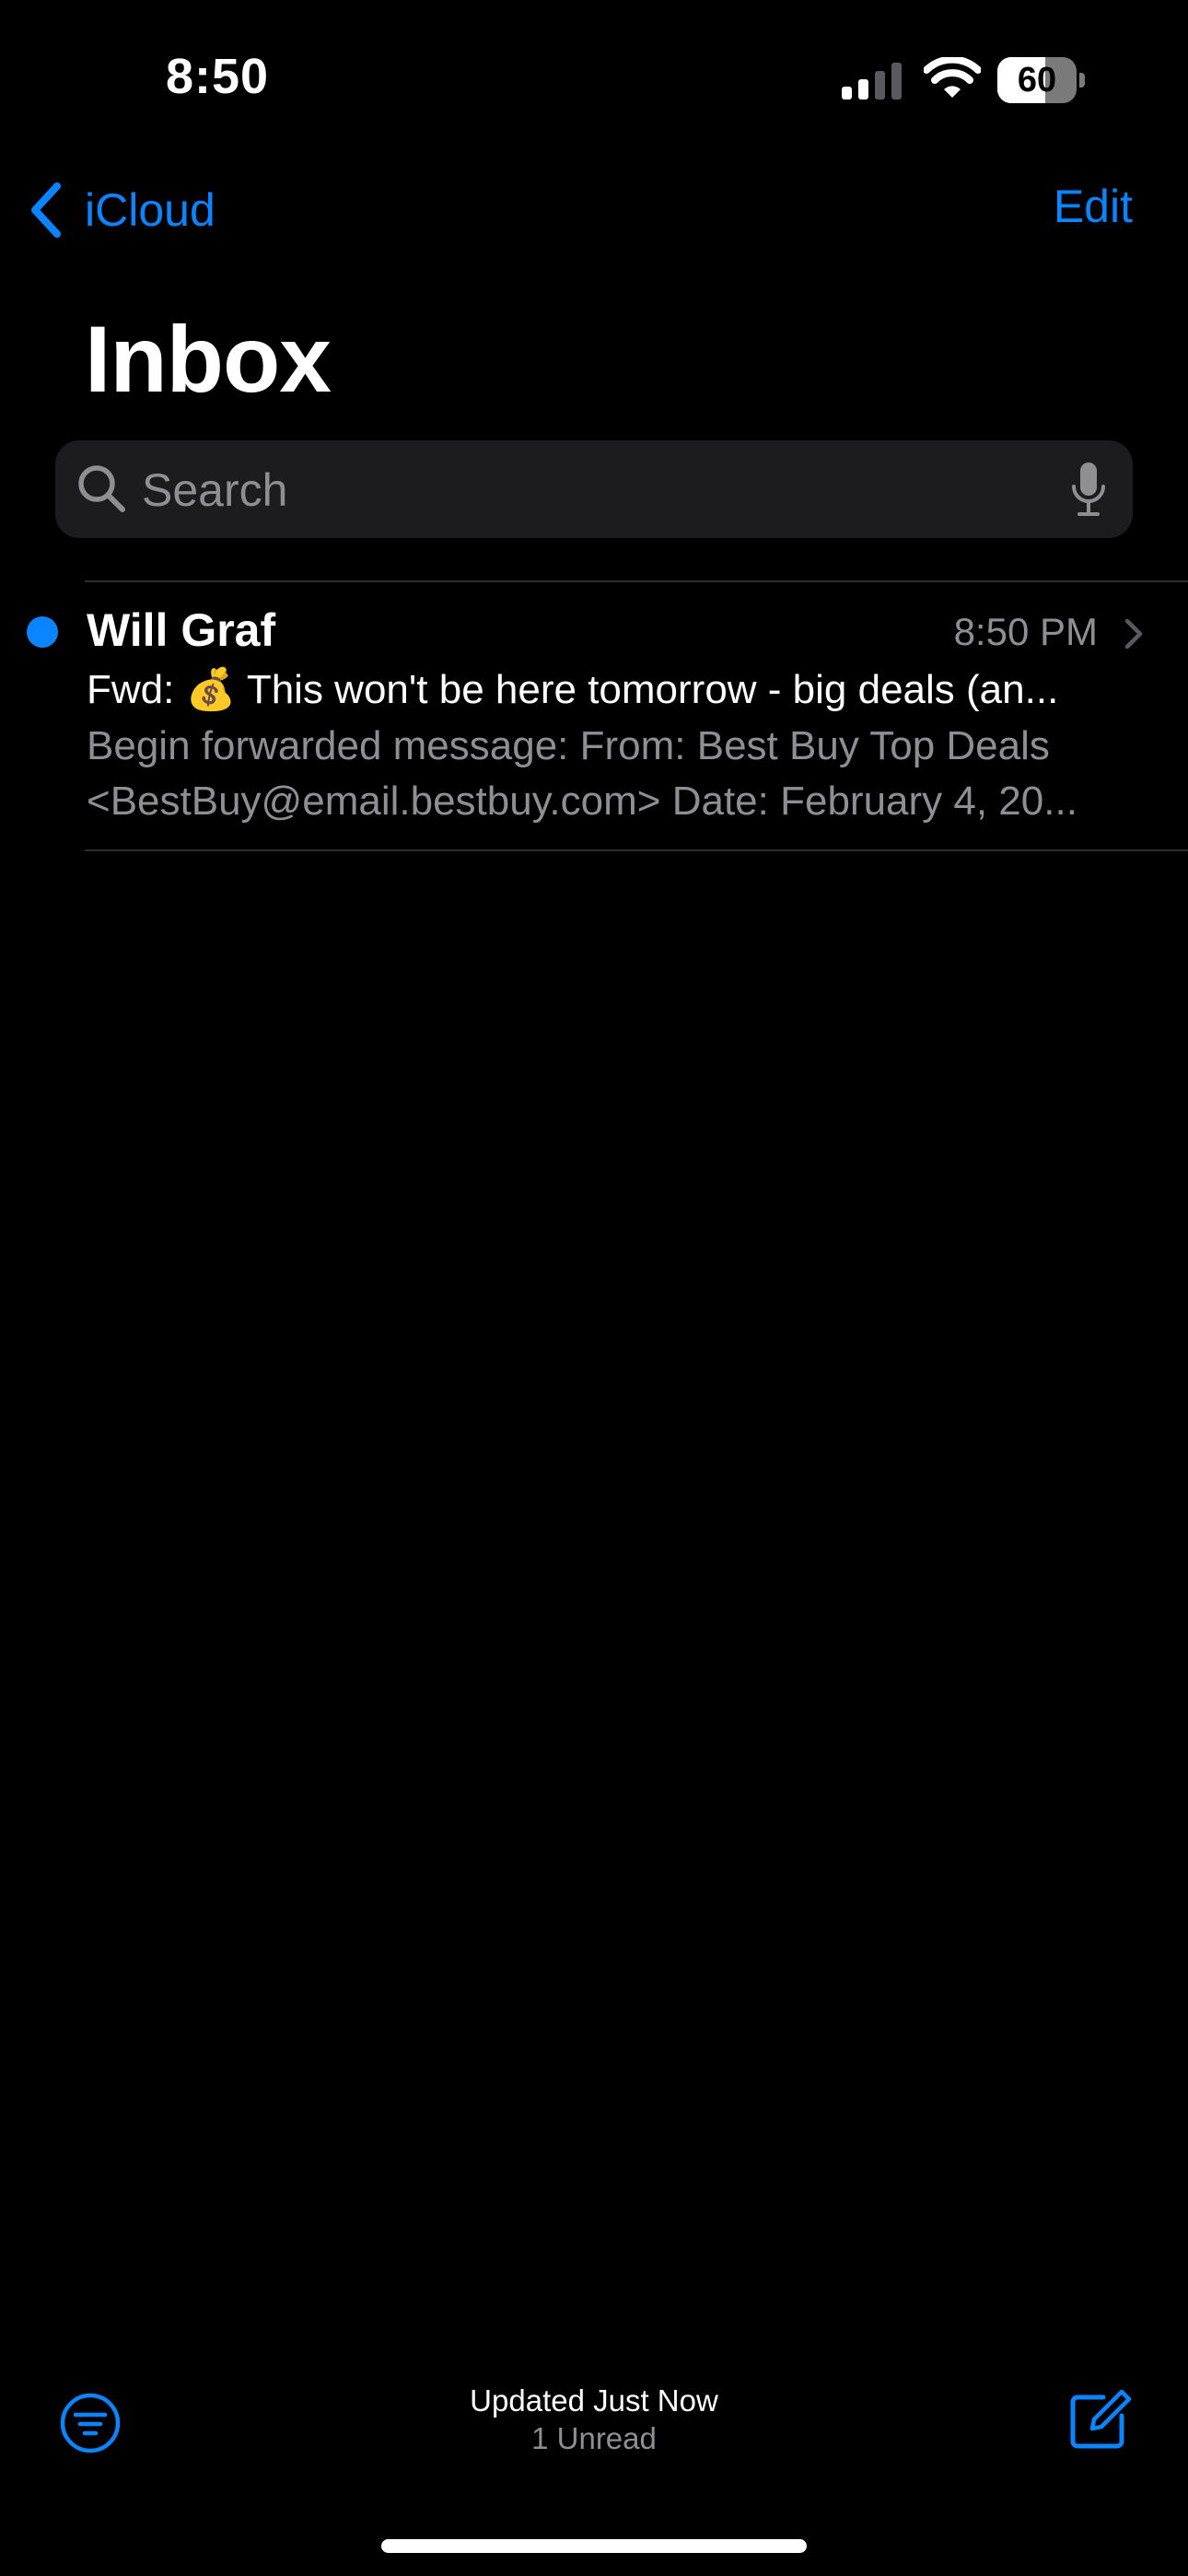  What do you see at coordinates (952, 77) in the screenshot?
I see `wifi-icon` at bounding box center [952, 77].